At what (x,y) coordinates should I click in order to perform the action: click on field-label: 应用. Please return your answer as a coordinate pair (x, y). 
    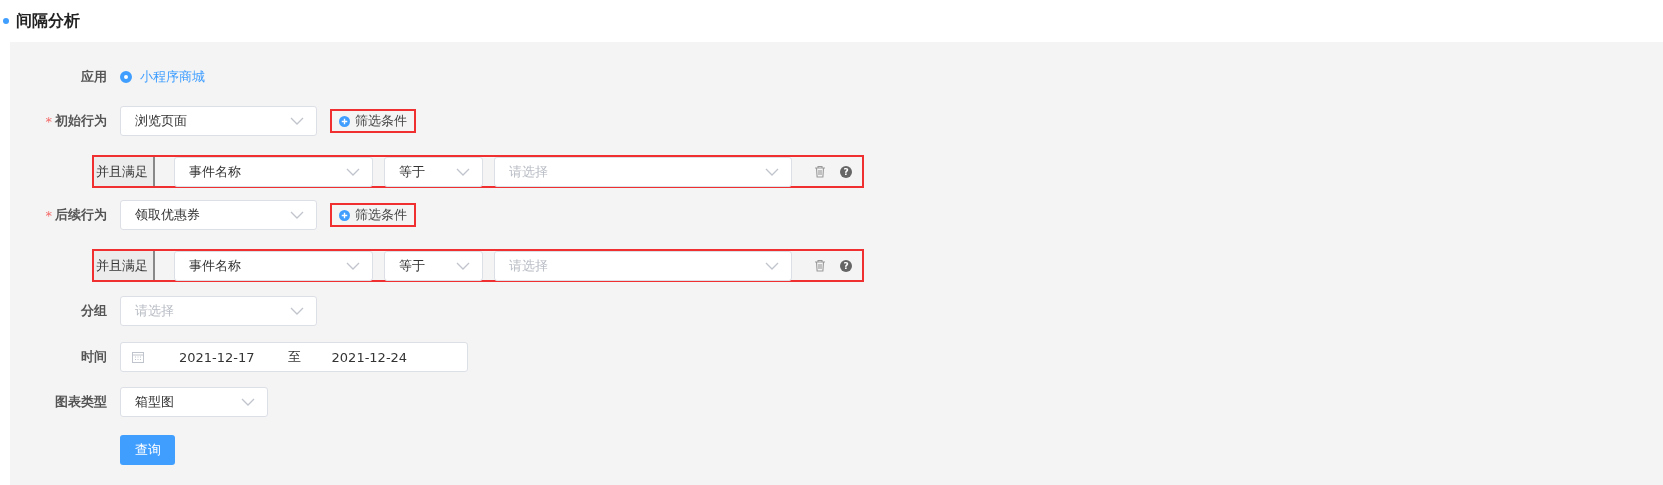
    Looking at the image, I should click on (94, 77).